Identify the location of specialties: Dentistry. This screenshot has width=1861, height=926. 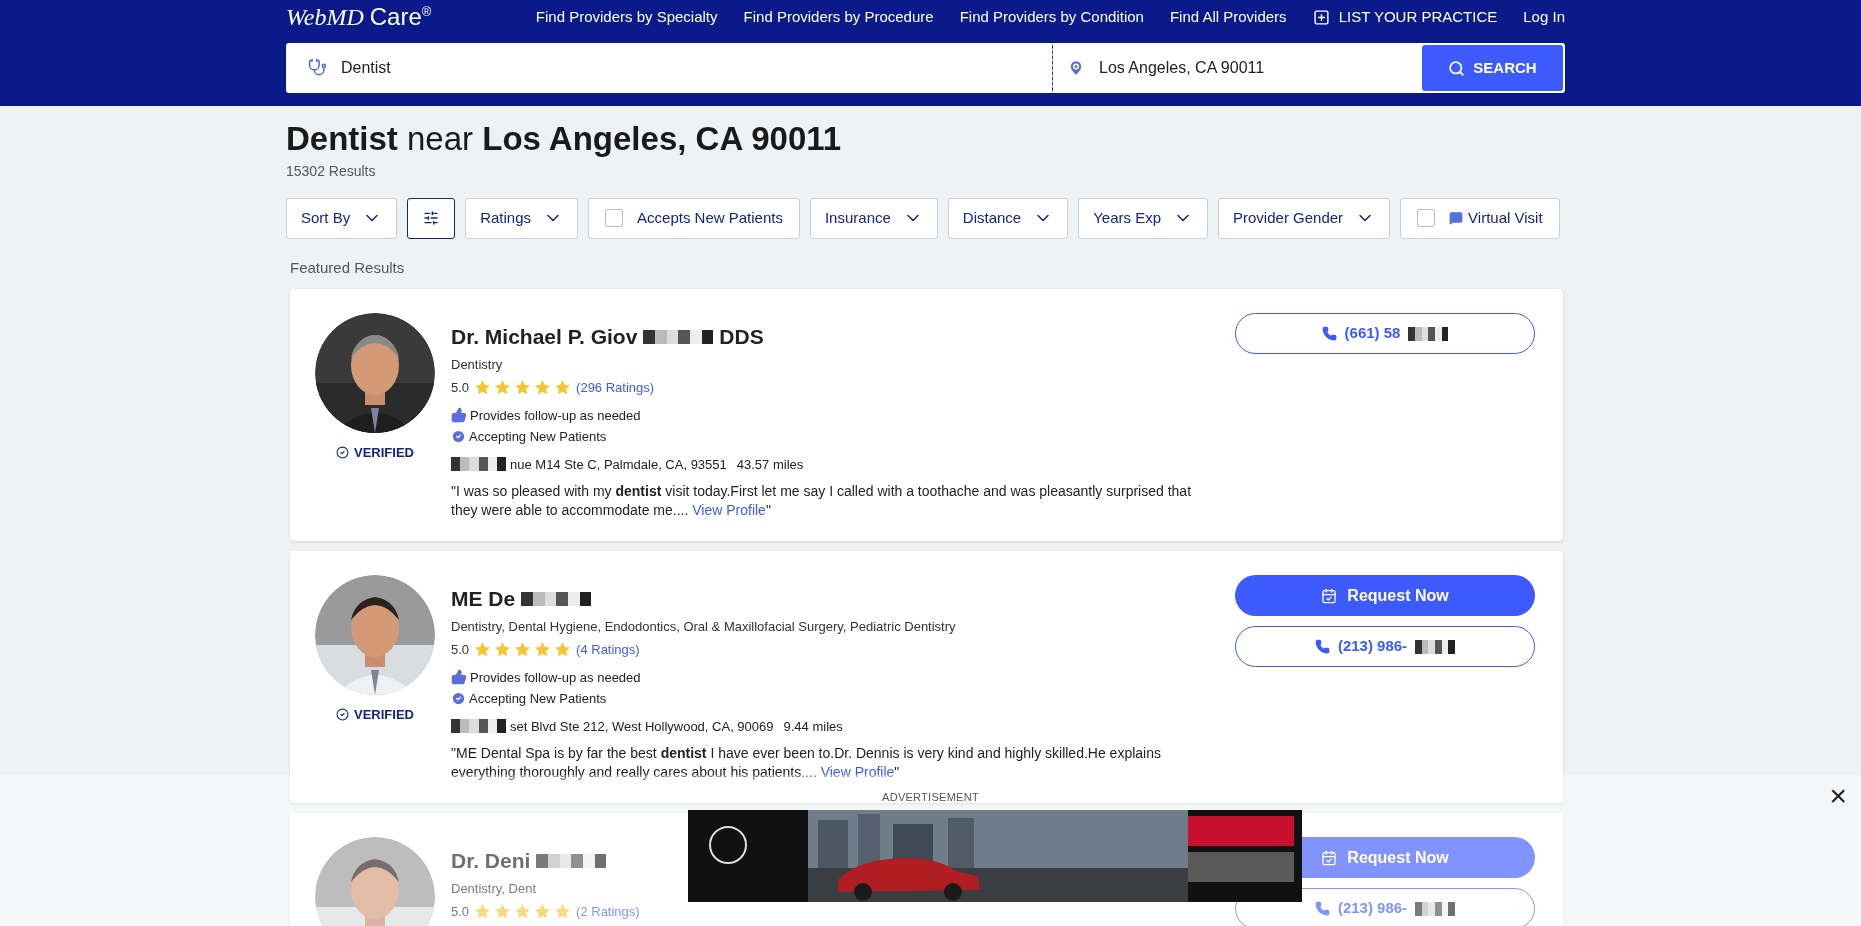
(477, 364).